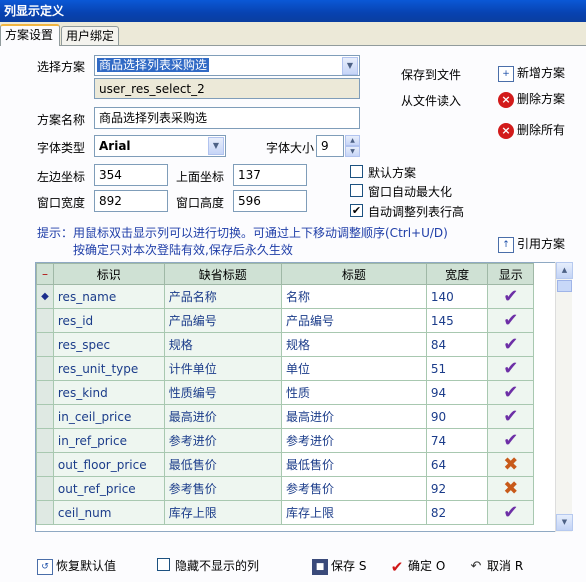  Describe the element at coordinates (353, 368) in the screenshot. I see `cell-title: 单位` at that location.